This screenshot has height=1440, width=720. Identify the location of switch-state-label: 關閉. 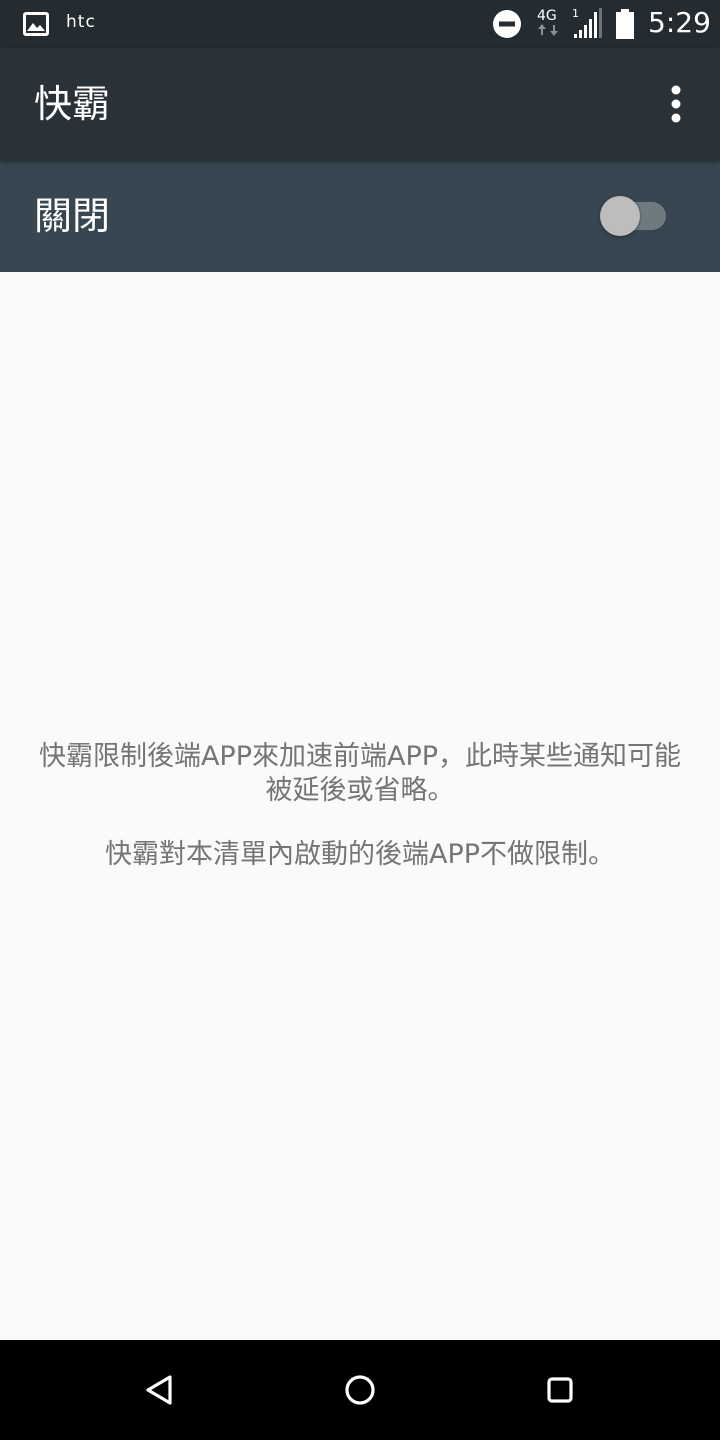
(72, 216).